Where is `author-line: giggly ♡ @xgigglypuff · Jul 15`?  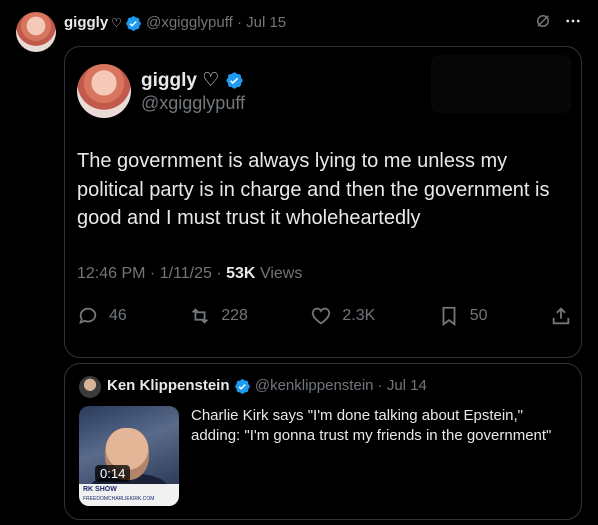 author-line: giggly ♡ @xgigglypuff · Jul 15 is located at coordinates (175, 23).